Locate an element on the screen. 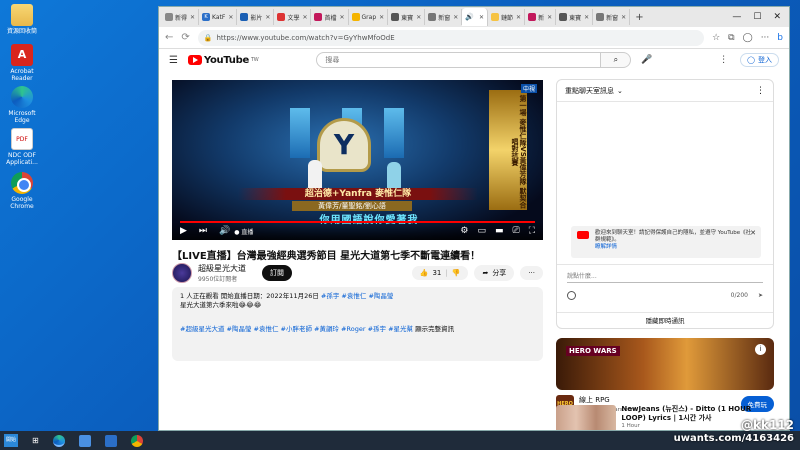 Image resolution: width=800 pixels, height=450 pixels. header-actions: ⋮ ◯ 登入 is located at coordinates (749, 60).